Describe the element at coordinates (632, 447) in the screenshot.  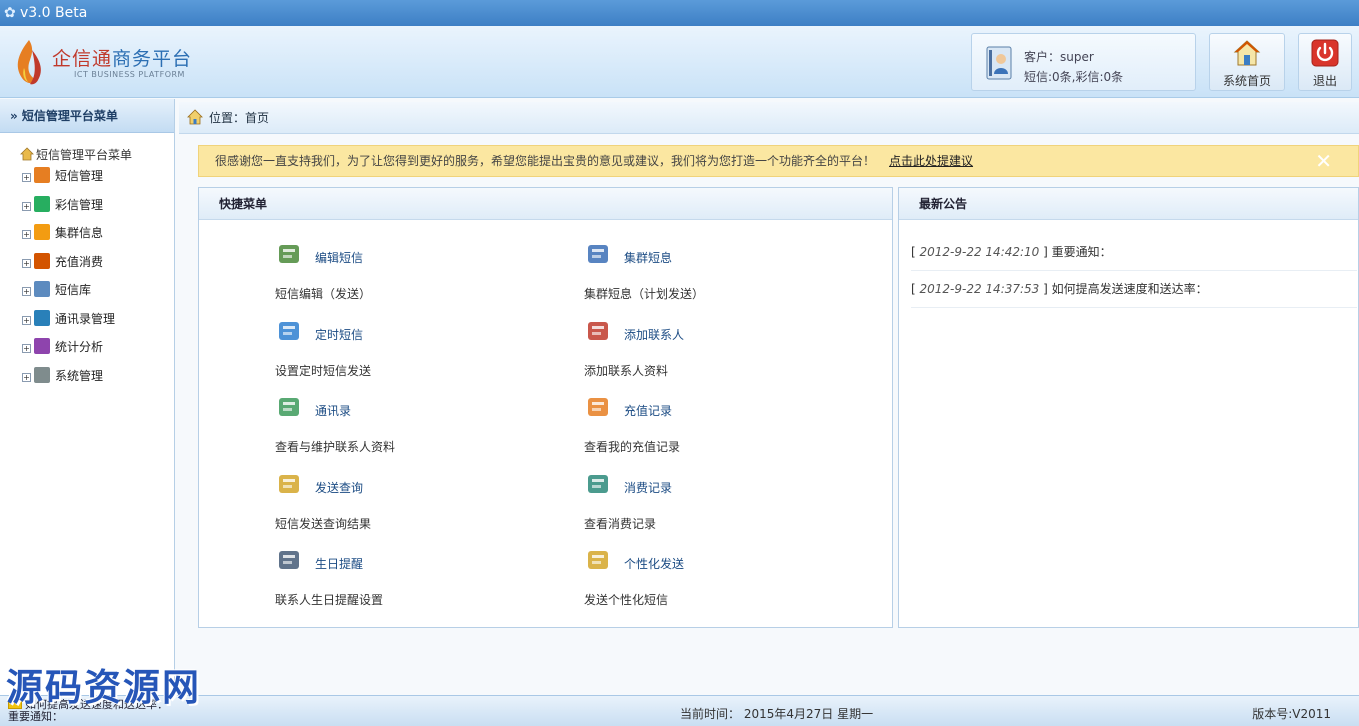
I see `quick-menu-item-desc: 查看我的充值记录` at that location.